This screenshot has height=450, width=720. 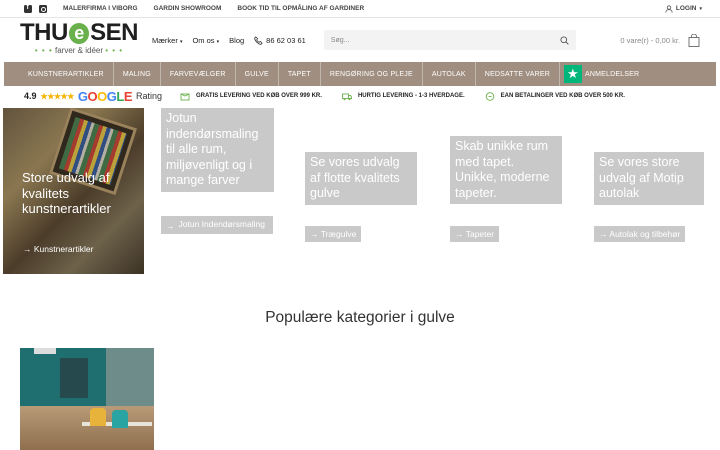 What do you see at coordinates (198, 74) in the screenshot?
I see `nav-farvevaelger: FARVEVÆLGER` at bounding box center [198, 74].